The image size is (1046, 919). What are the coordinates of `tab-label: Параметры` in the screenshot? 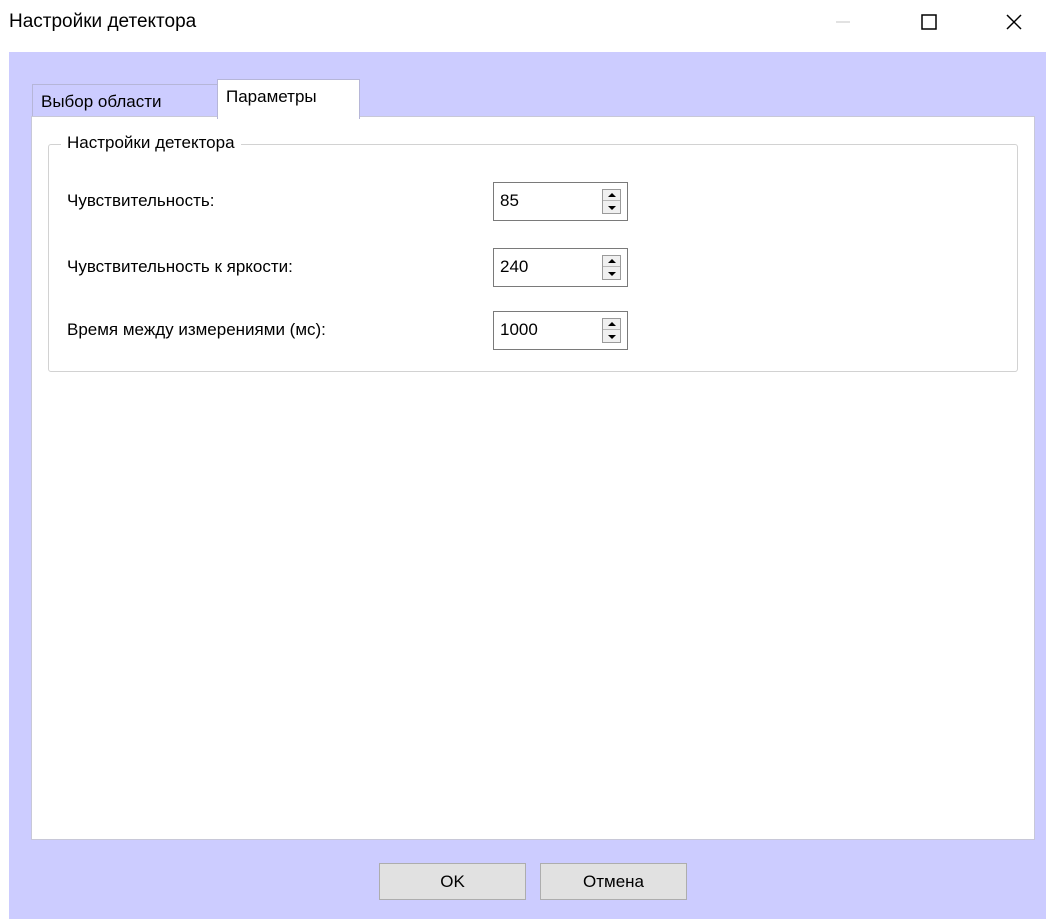 It's located at (271, 96).